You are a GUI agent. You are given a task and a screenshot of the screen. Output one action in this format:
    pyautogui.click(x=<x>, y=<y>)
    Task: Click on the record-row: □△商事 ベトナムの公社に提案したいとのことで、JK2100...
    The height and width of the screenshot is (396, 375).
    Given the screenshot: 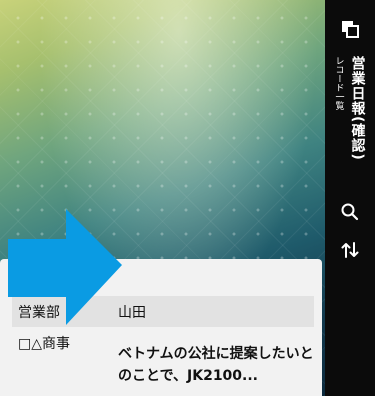 What is the action you would take?
    pyautogui.click(x=163, y=360)
    